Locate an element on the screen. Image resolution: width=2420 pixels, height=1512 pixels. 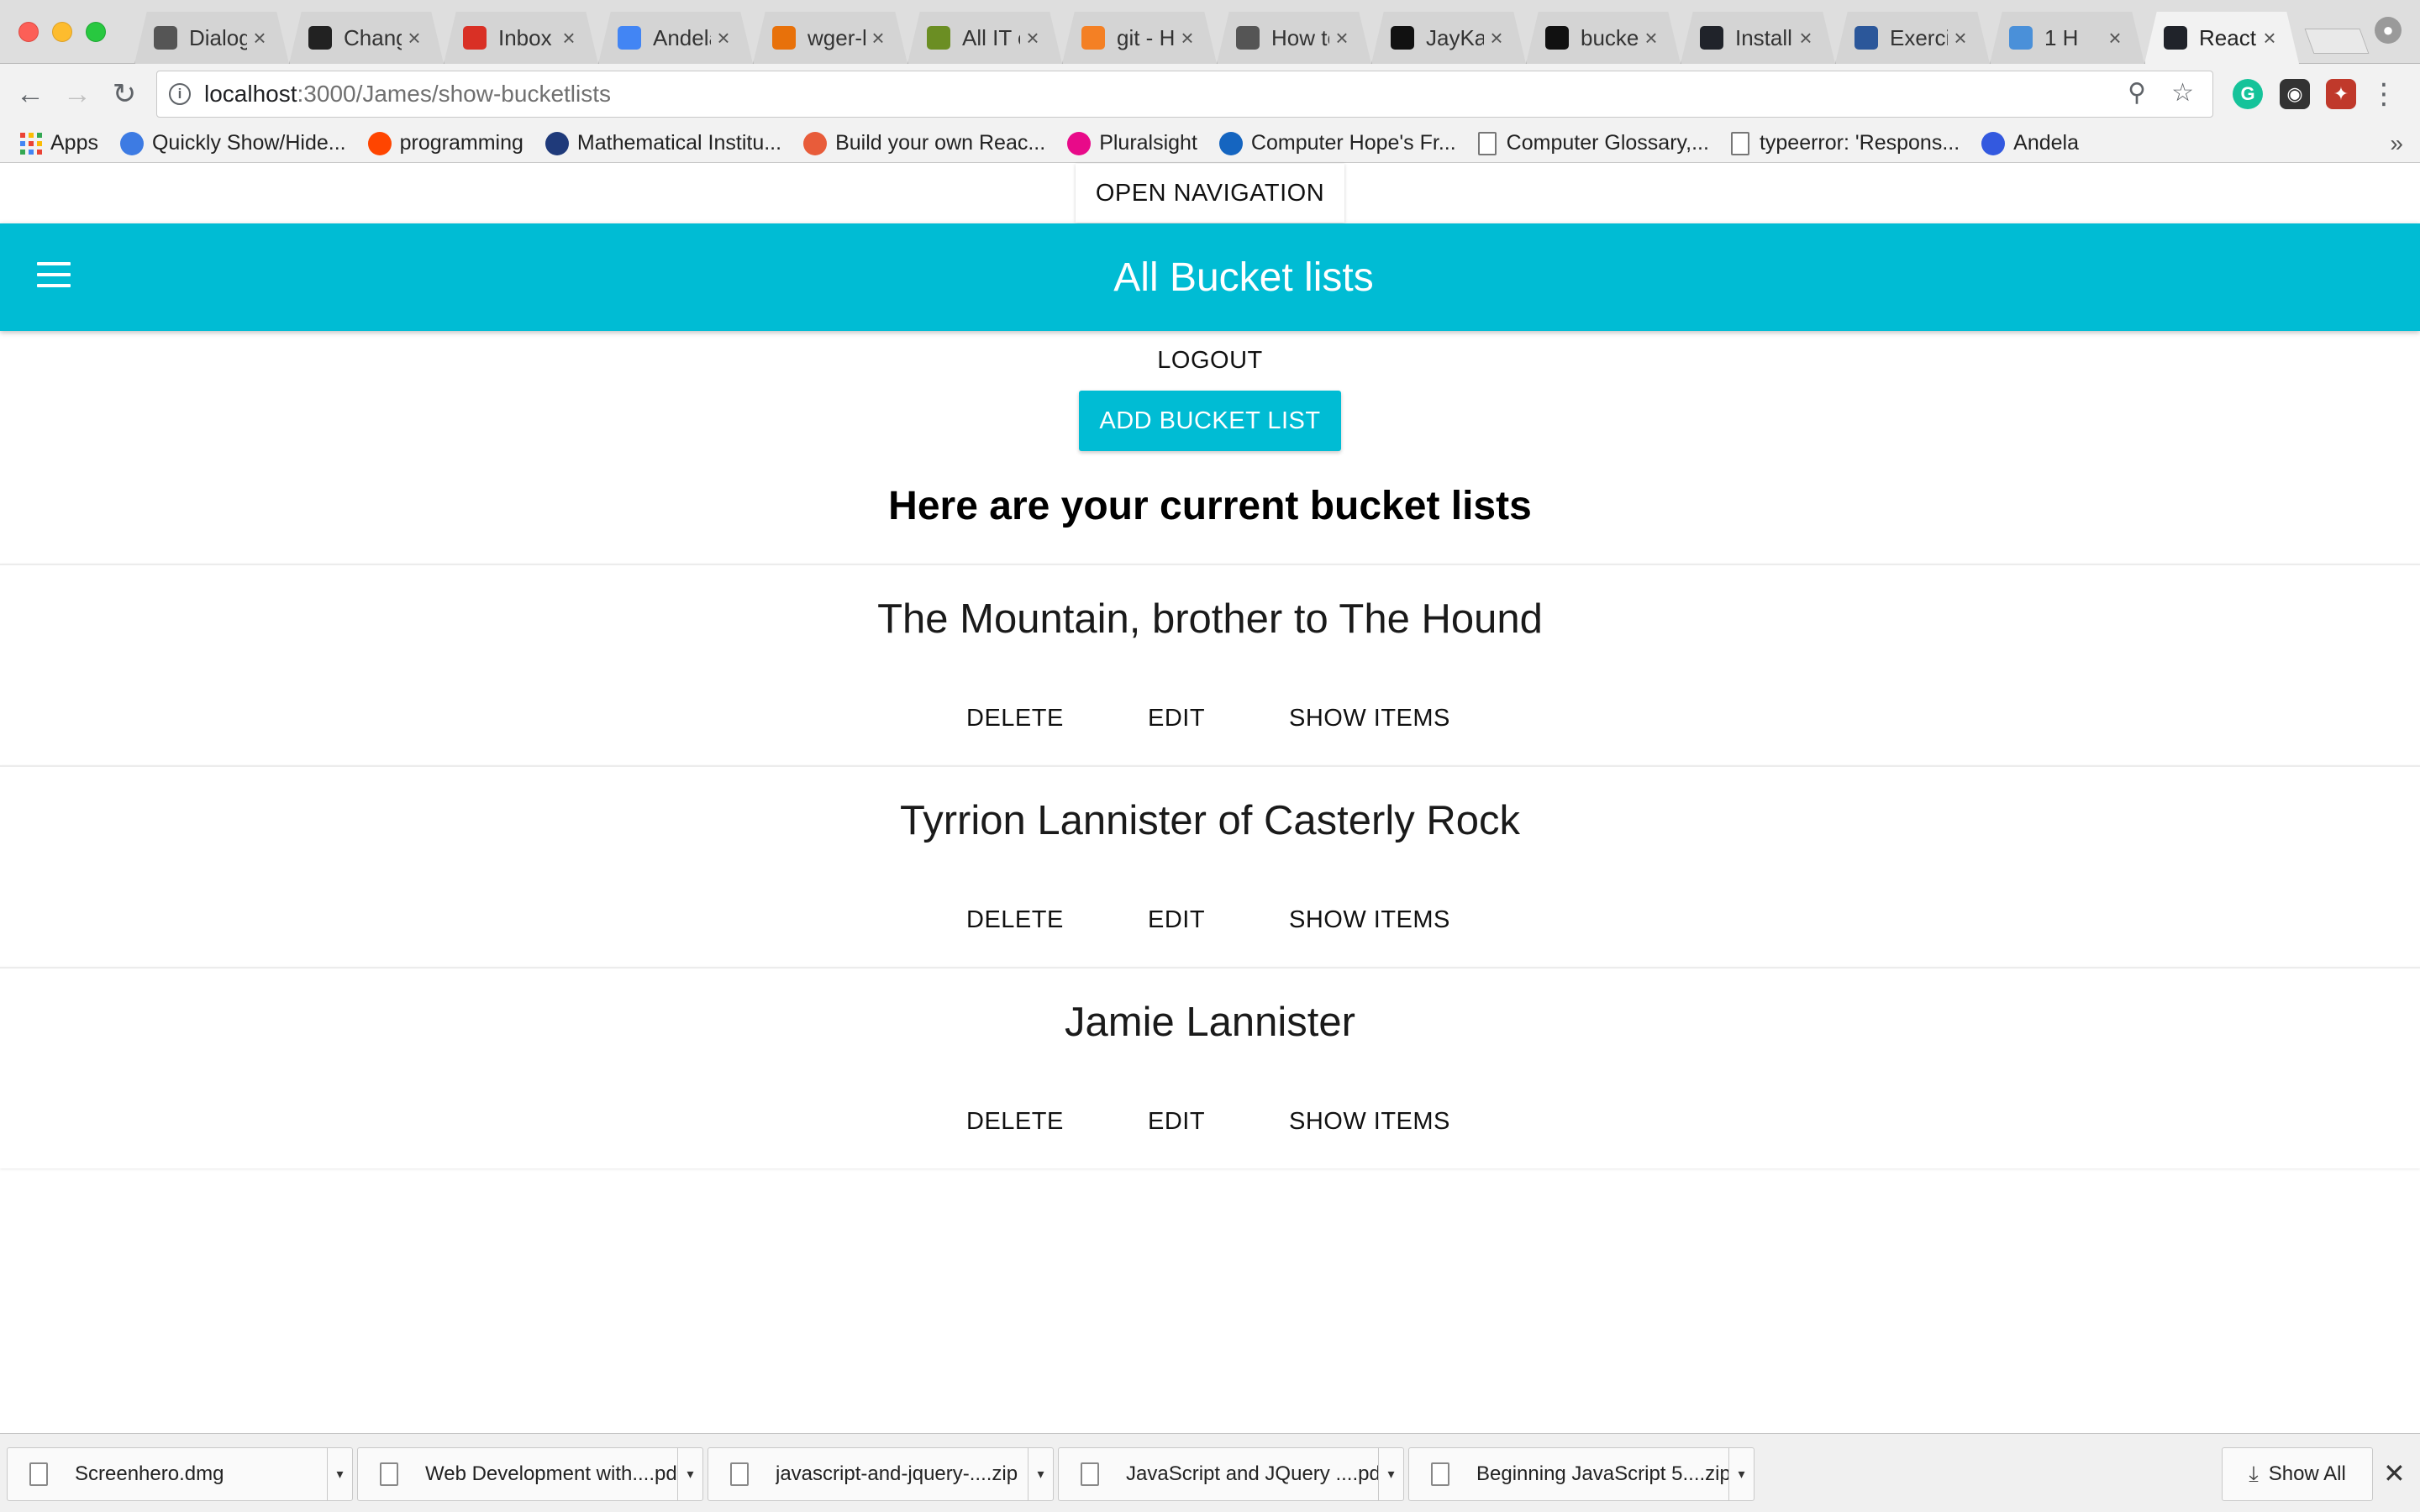
browser-tab: React /× is located at coordinates (2221, 38).